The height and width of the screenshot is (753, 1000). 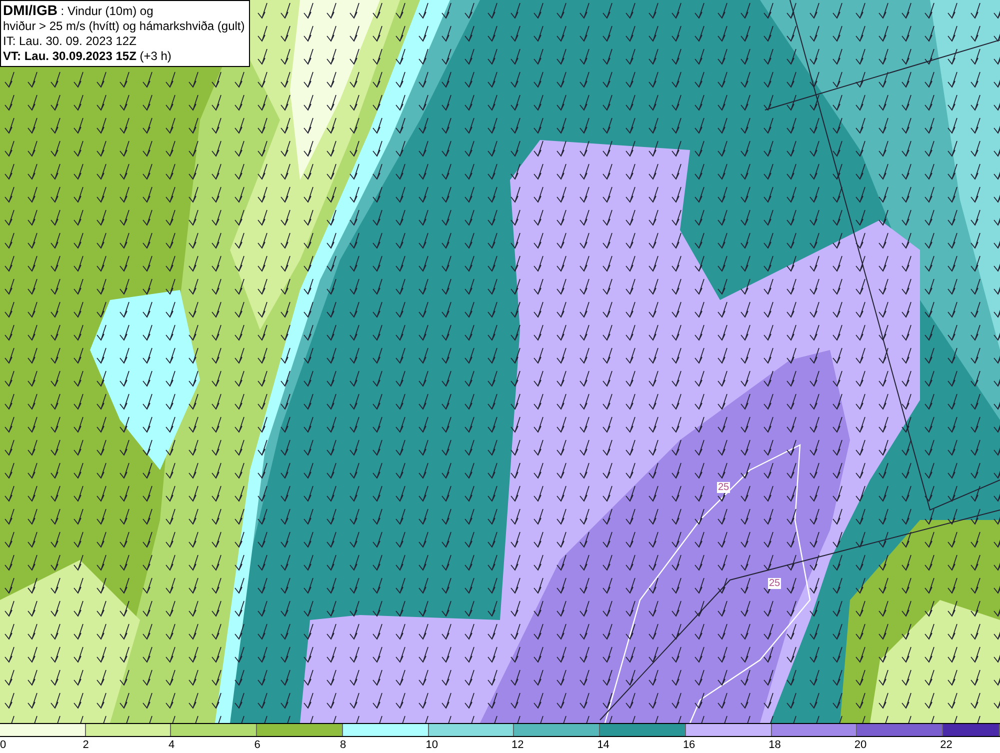 What do you see at coordinates (774, 745) in the screenshot?
I see `legend-label: 18` at bounding box center [774, 745].